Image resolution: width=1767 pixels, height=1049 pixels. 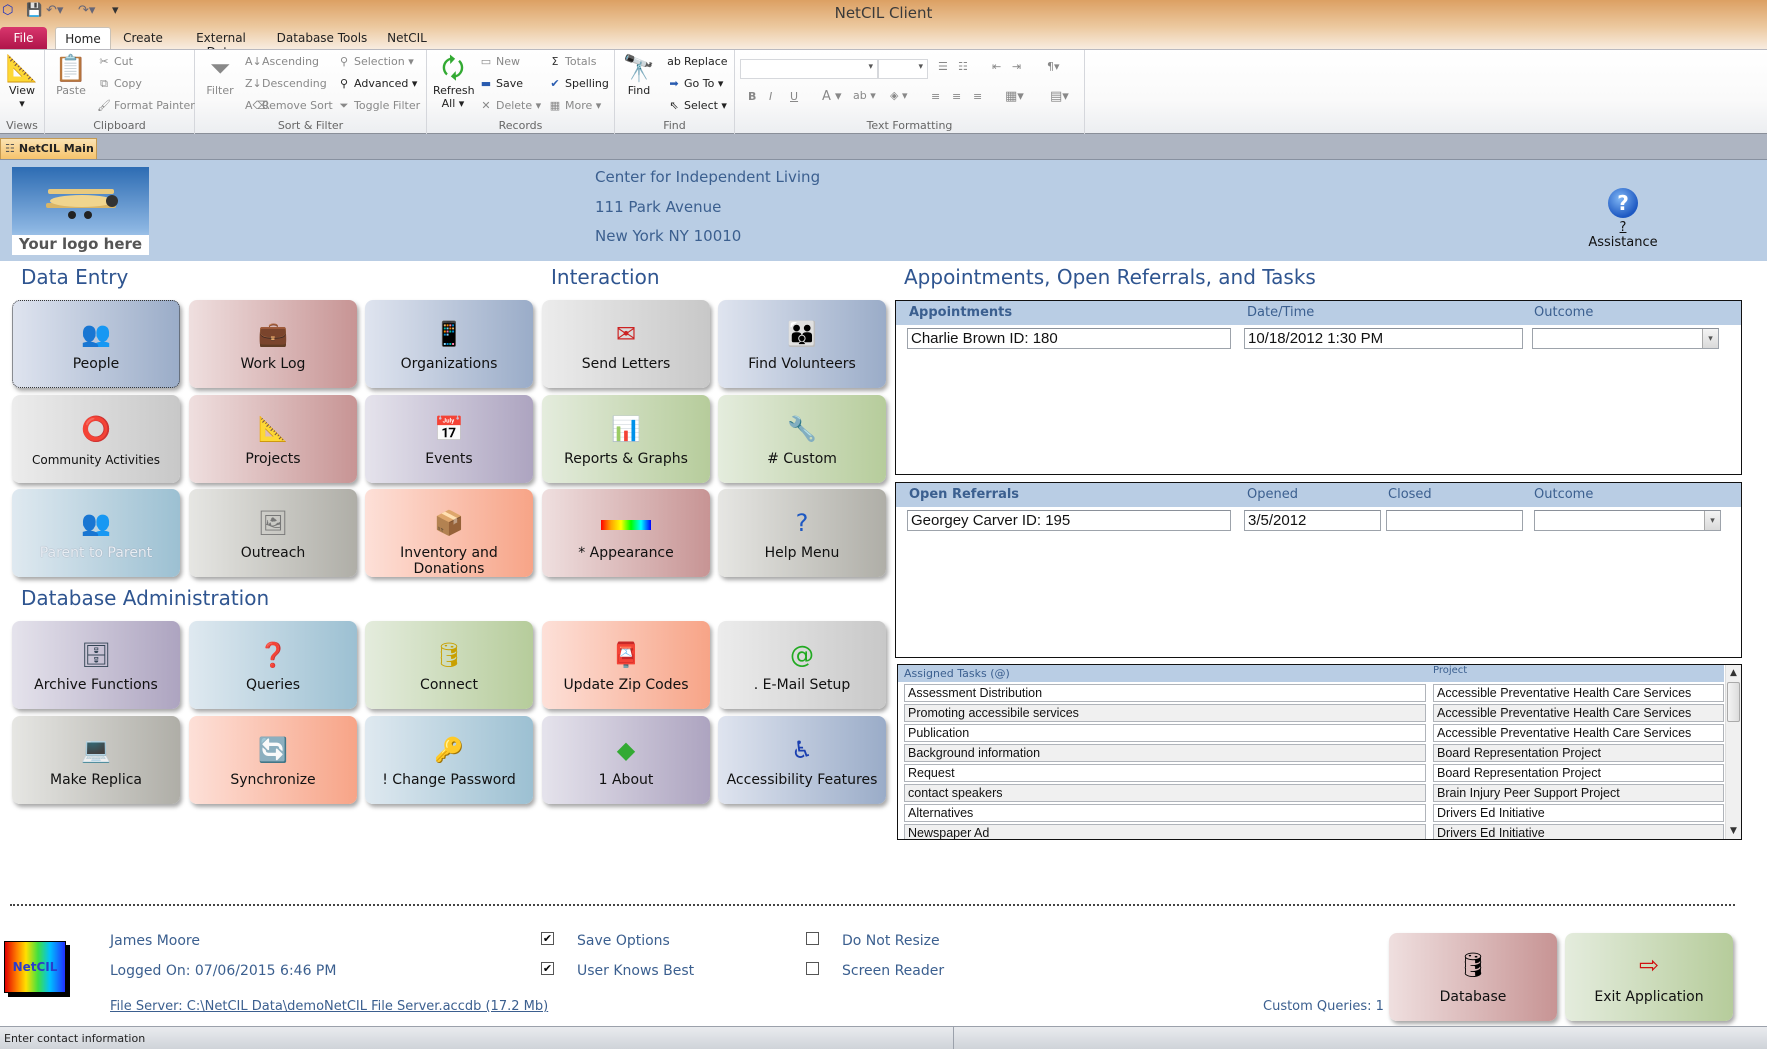 What do you see at coordinates (449, 760) in the screenshot?
I see `tile-change-password: 🔑 ! Change Password` at bounding box center [449, 760].